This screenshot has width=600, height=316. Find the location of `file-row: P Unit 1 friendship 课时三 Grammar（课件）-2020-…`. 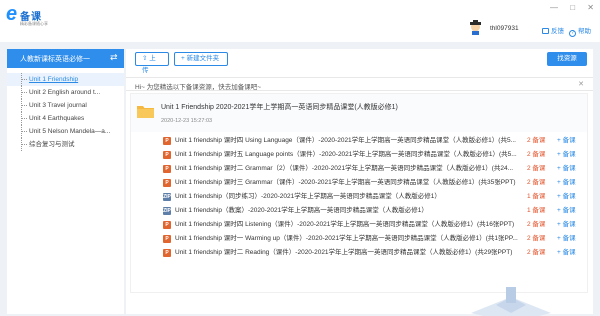

file-row: P Unit 1 friendship 课时三 Grammar（课件）-2020-… is located at coordinates (359, 183).